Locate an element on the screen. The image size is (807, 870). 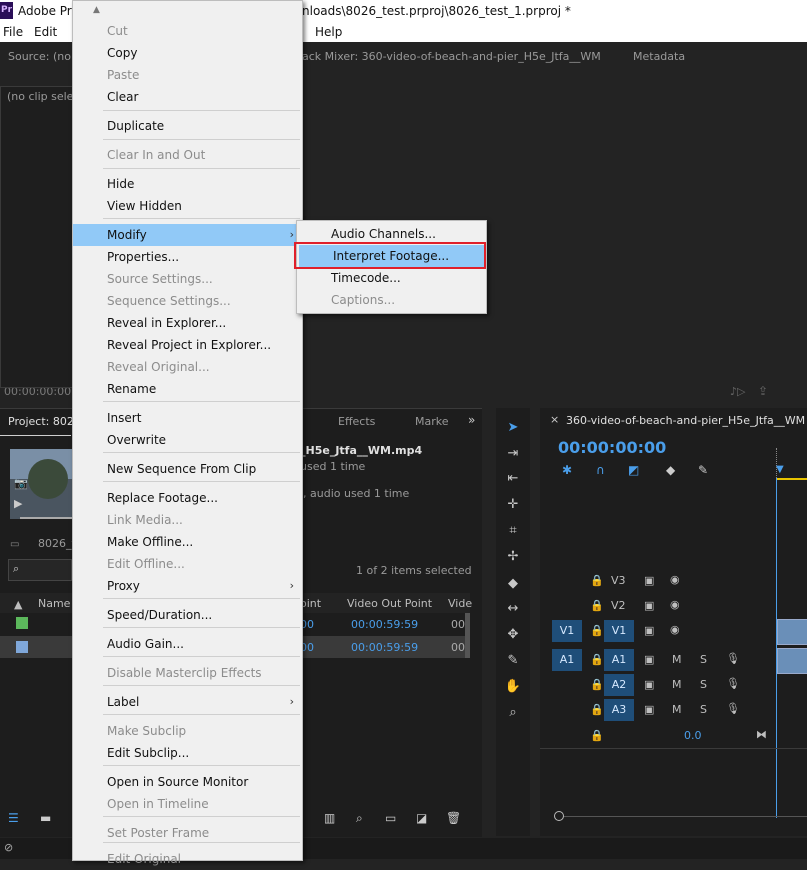
menu-item: Copy is located at coordinates (187, 53).